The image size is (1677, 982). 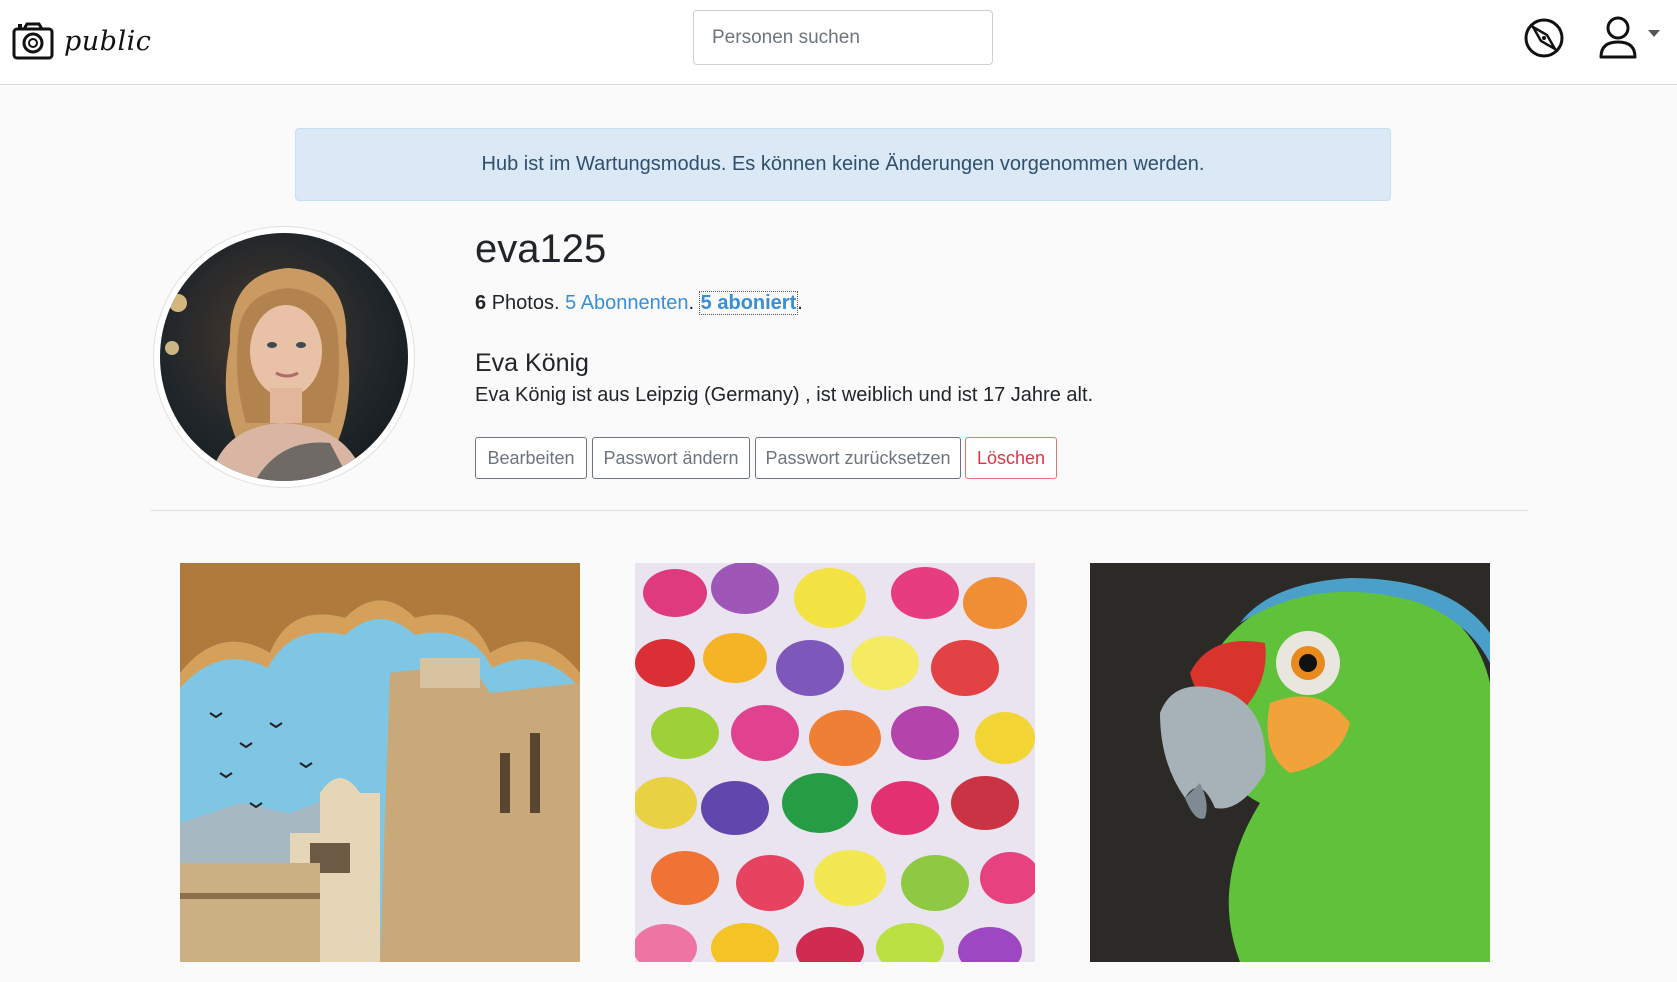 I want to click on avatar-image, so click(x=265, y=374).